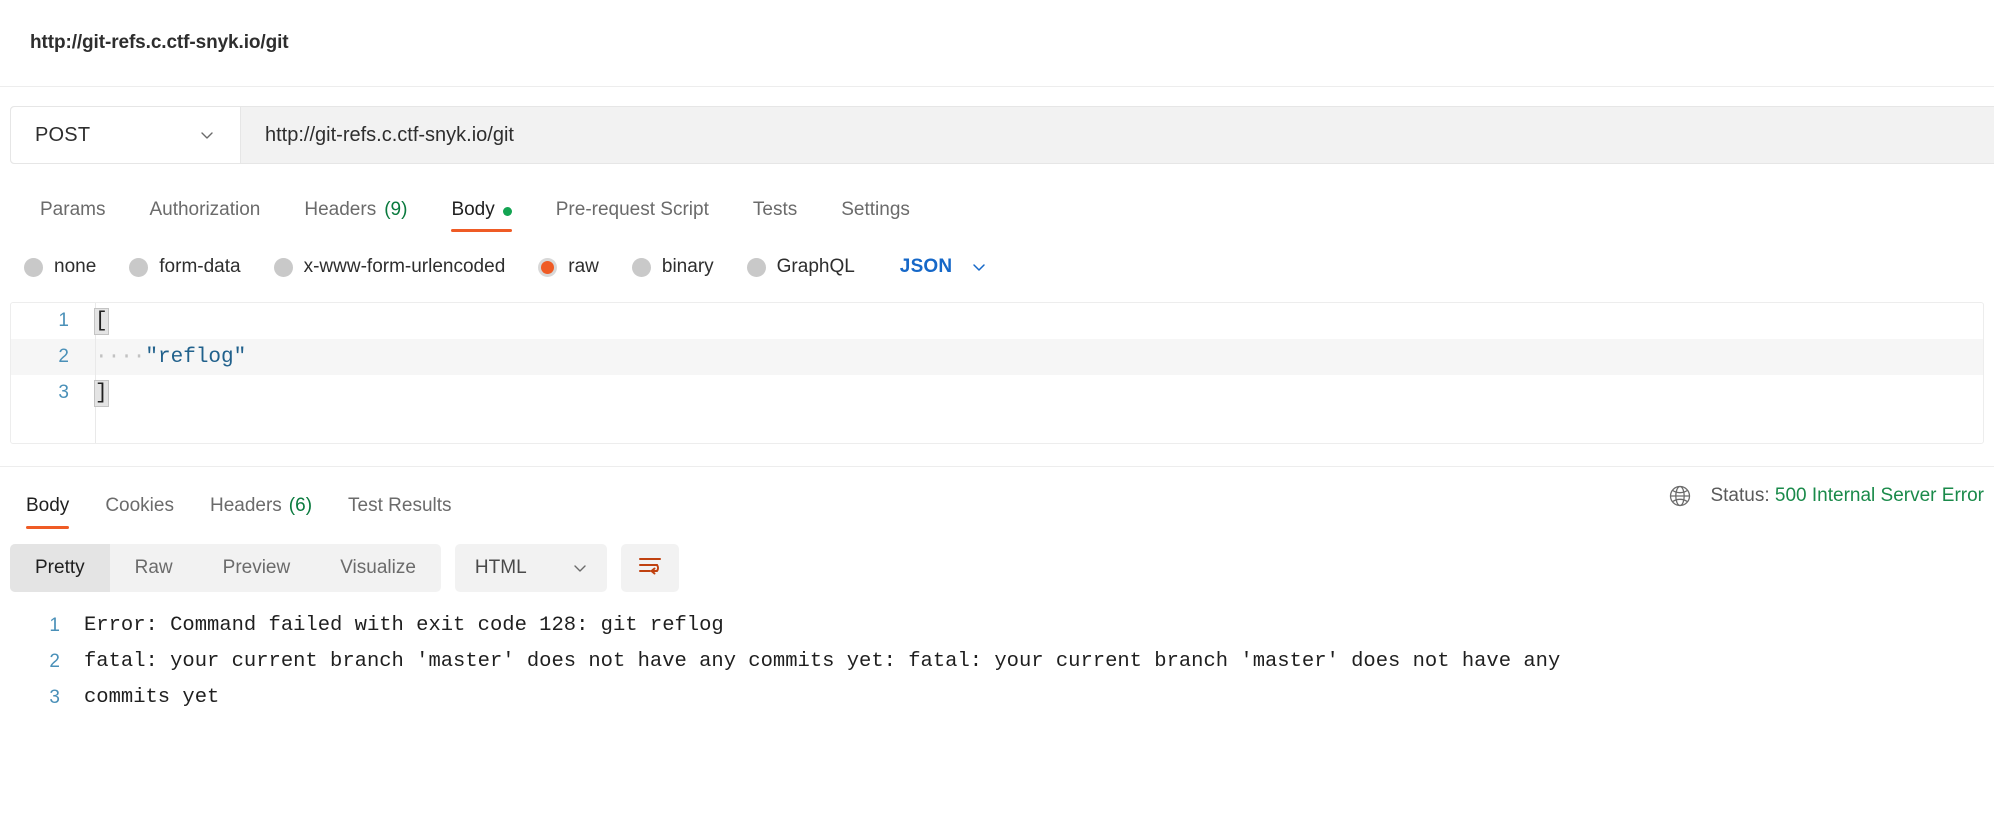 The width and height of the screenshot is (1994, 834). What do you see at coordinates (200, 266) in the screenshot?
I see `body-type-label: form-data` at bounding box center [200, 266].